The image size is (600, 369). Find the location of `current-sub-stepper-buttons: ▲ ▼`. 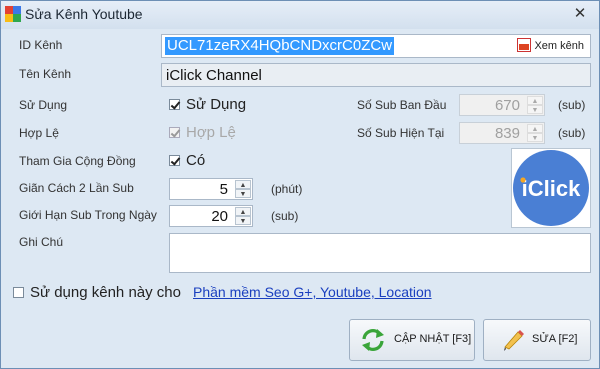

current-sub-stepper-buttons: ▲ ▼ is located at coordinates (535, 133).